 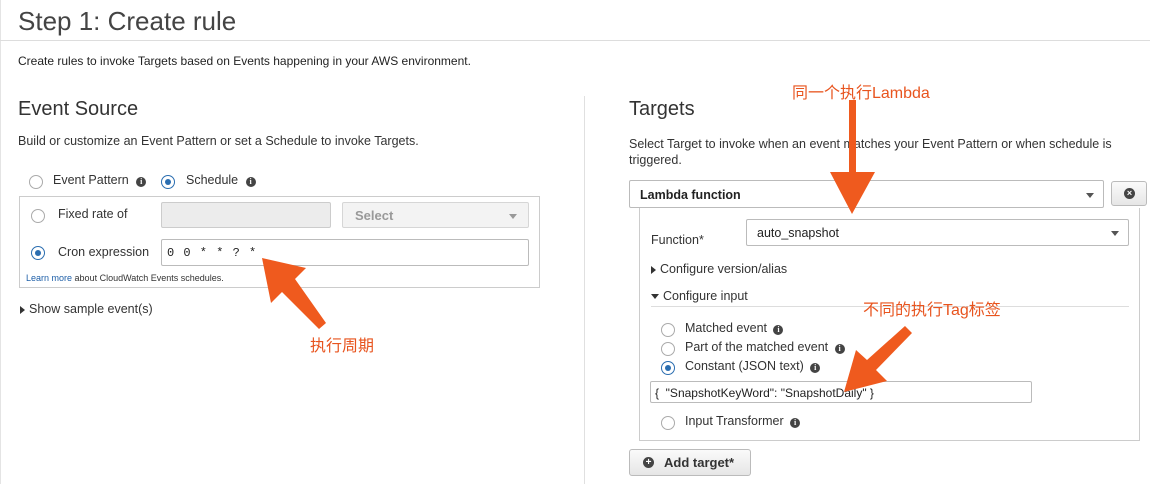 I want to click on part-matched-label: Part of the matched event i, so click(x=765, y=347).